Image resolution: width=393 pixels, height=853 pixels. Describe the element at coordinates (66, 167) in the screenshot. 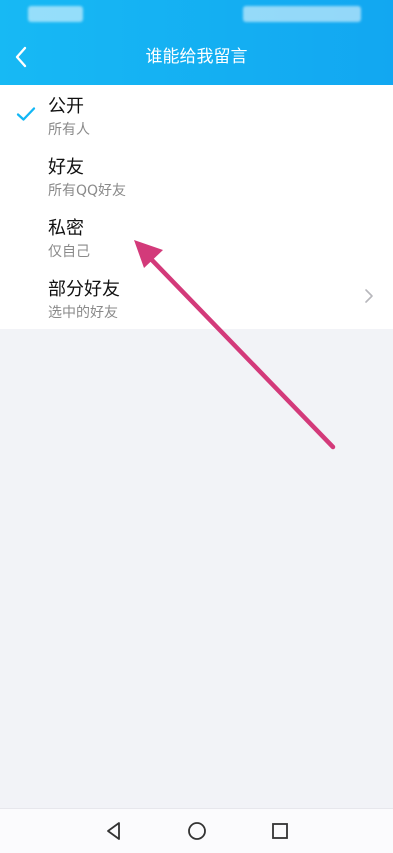

I see `option-title: 好友` at that location.